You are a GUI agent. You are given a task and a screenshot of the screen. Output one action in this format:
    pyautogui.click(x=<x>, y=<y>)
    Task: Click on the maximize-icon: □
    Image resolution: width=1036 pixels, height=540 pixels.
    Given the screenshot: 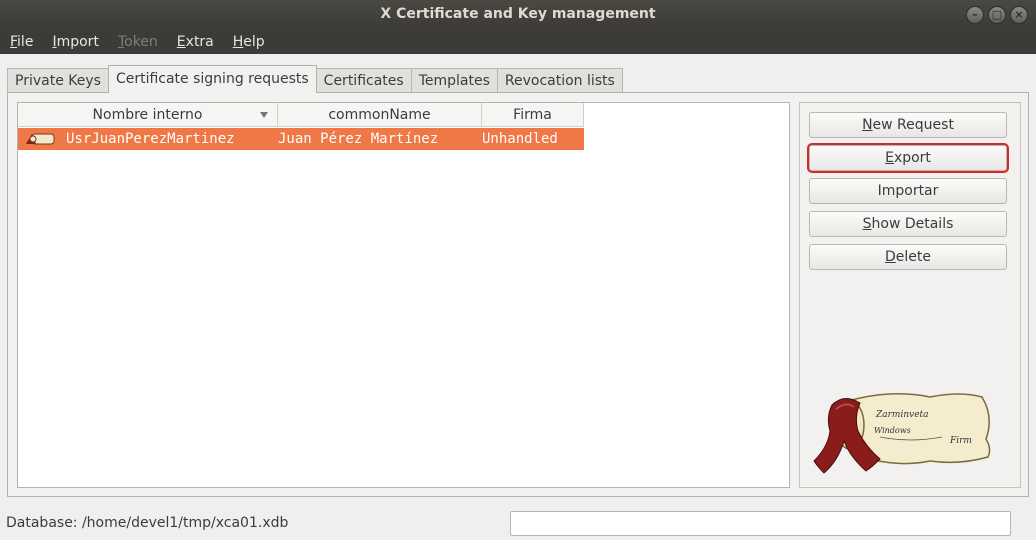 What is the action you would take?
    pyautogui.click(x=997, y=15)
    